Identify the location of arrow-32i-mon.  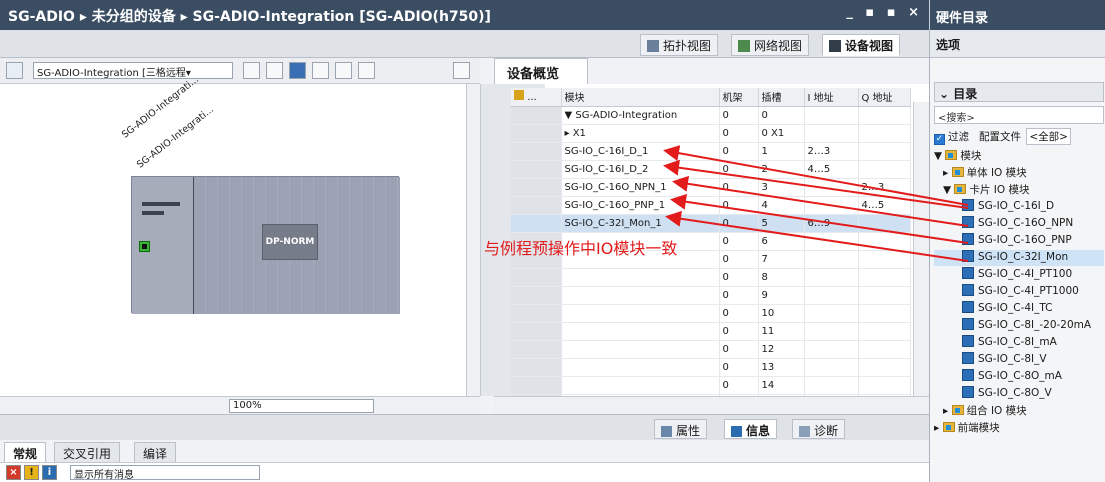
(817, 236).